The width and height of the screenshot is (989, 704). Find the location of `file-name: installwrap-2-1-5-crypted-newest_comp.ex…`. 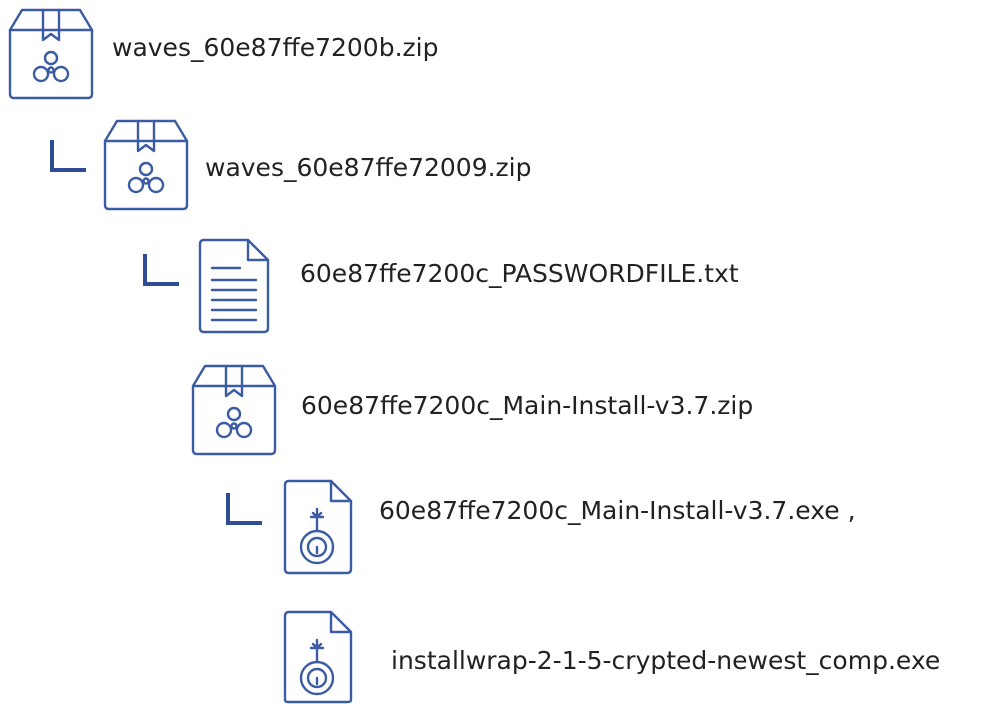

file-name: installwrap-2-1-5-crypted-newest_comp.ex… is located at coordinates (666, 660).